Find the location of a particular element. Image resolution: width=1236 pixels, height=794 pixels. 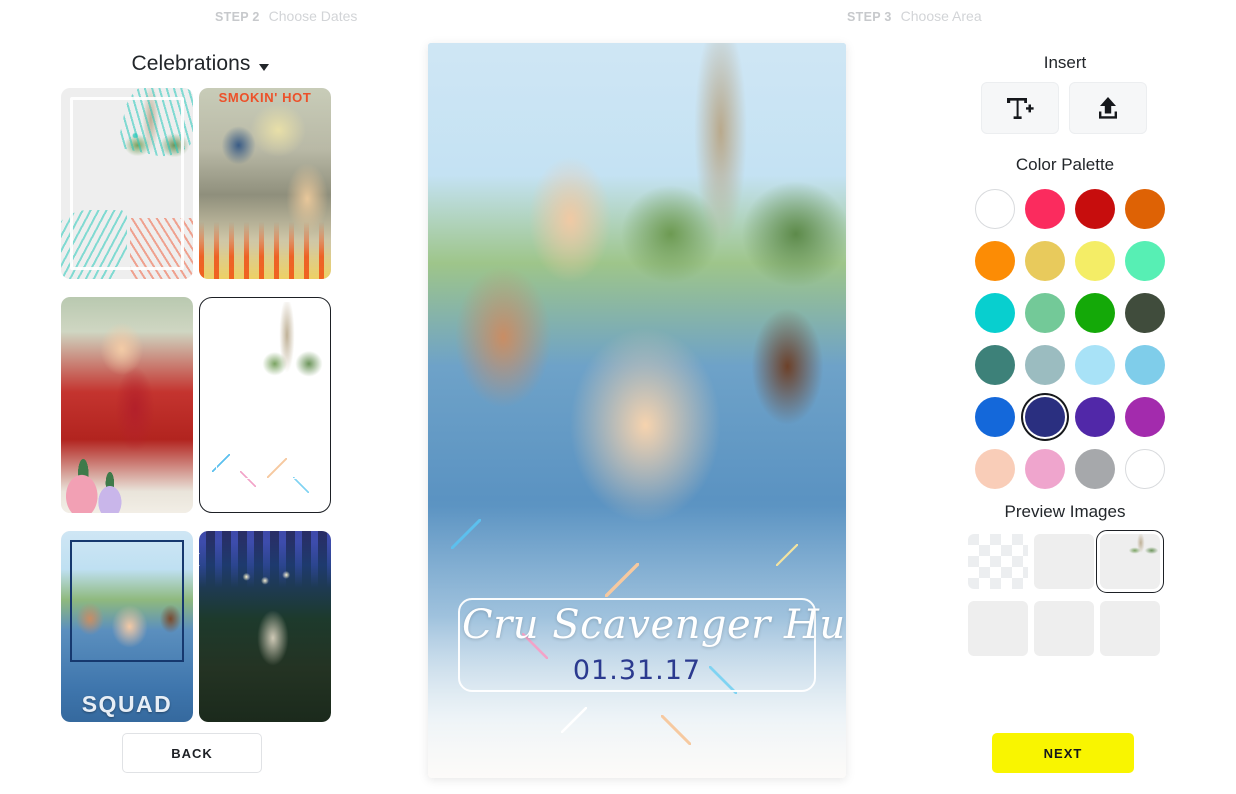

preview-group-selfie is located at coordinates (1130, 561).